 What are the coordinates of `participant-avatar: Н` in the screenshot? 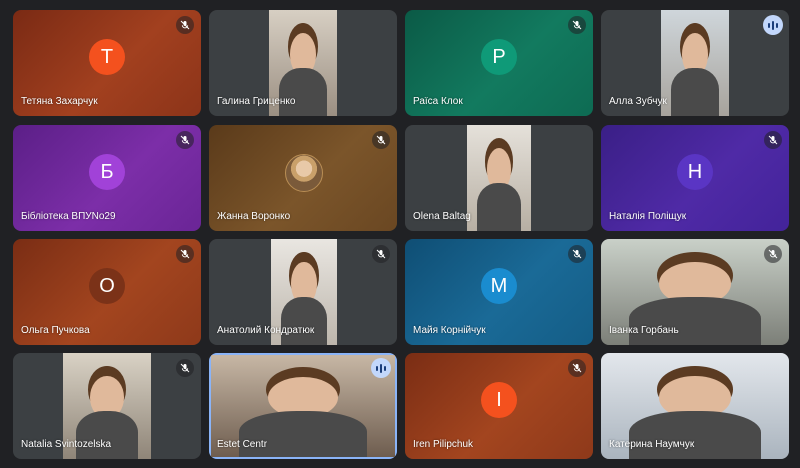 It's located at (695, 172).